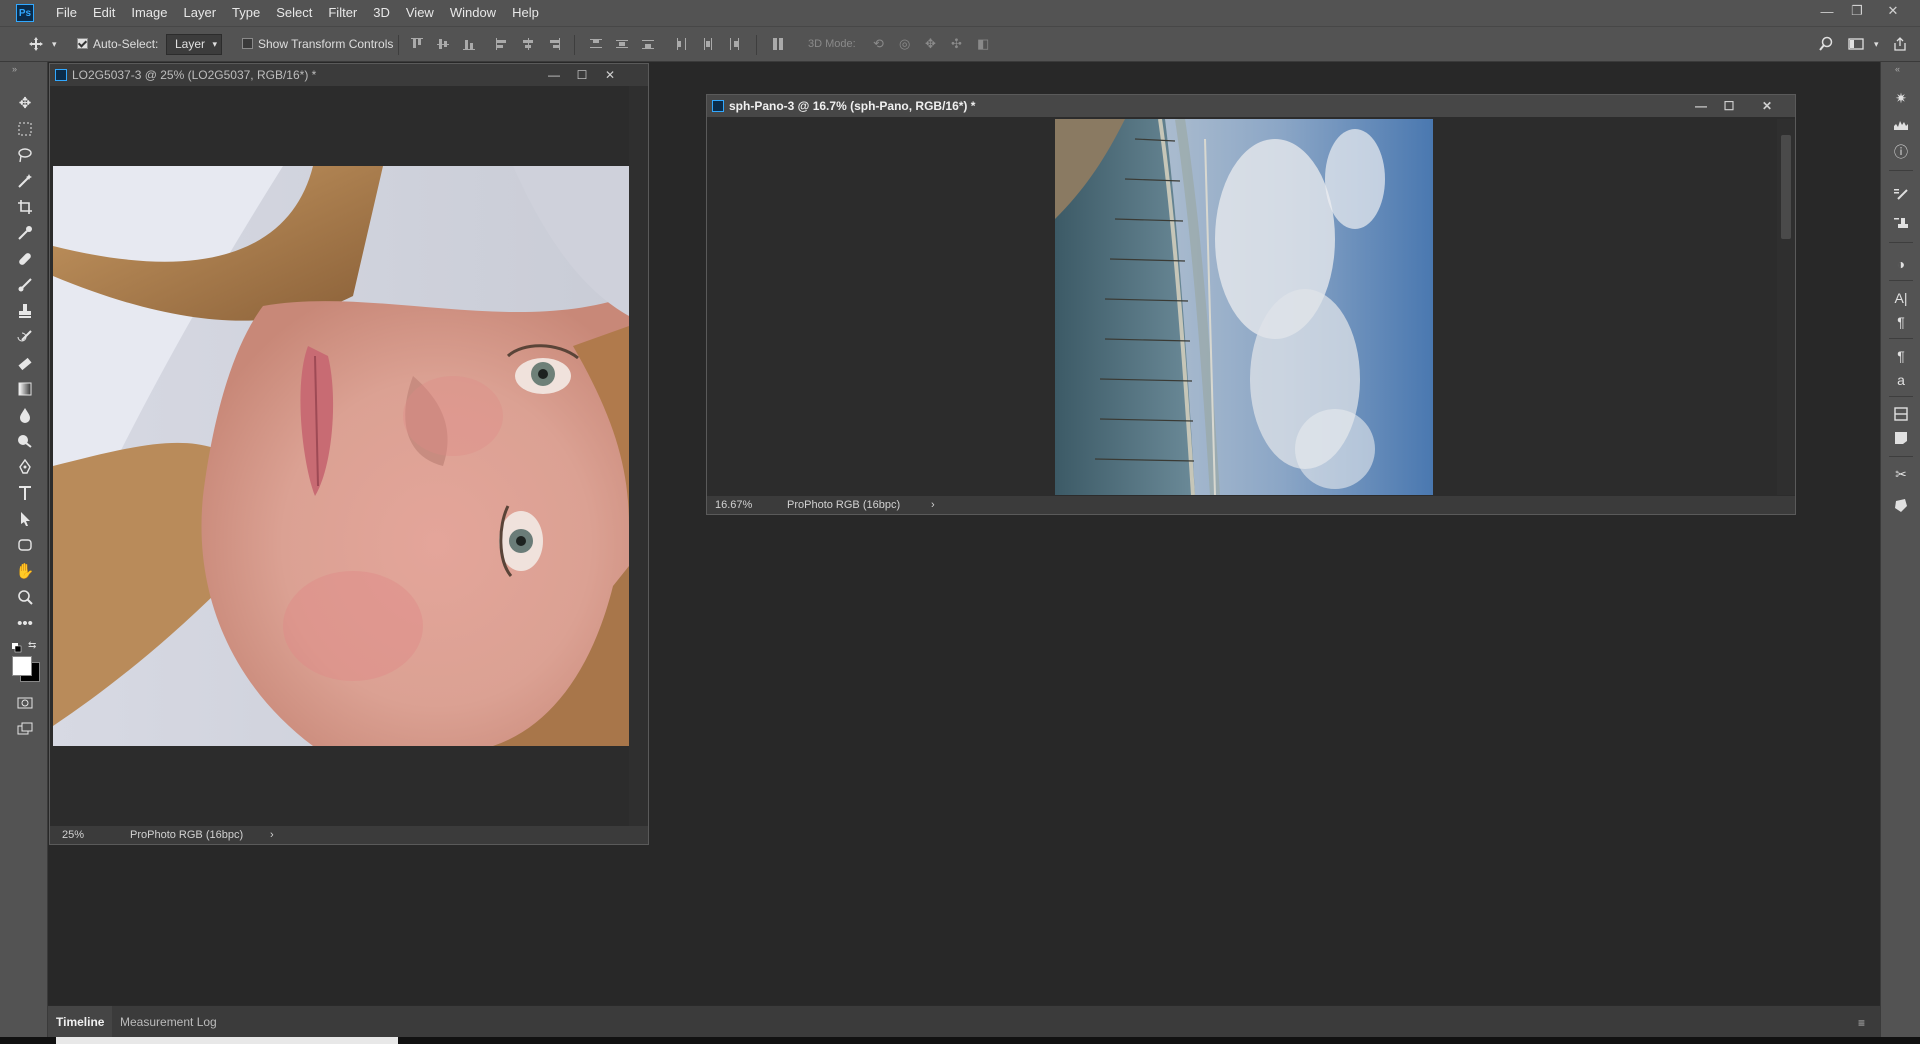  Describe the element at coordinates (1897, 69) in the screenshot. I see `expand-panels-icon: «` at that location.